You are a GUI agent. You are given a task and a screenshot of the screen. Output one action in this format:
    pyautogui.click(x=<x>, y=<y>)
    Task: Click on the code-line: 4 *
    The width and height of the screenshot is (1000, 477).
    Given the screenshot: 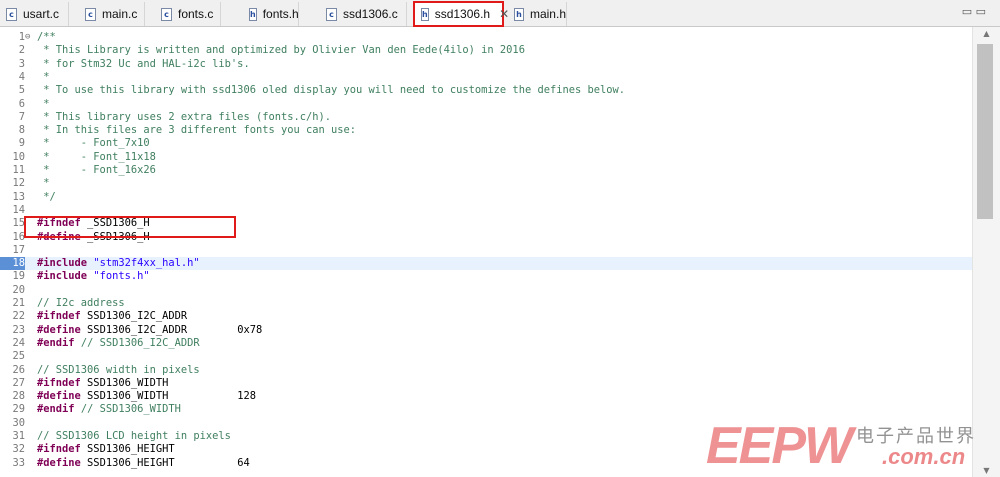 What is the action you would take?
    pyautogui.click(x=486, y=77)
    